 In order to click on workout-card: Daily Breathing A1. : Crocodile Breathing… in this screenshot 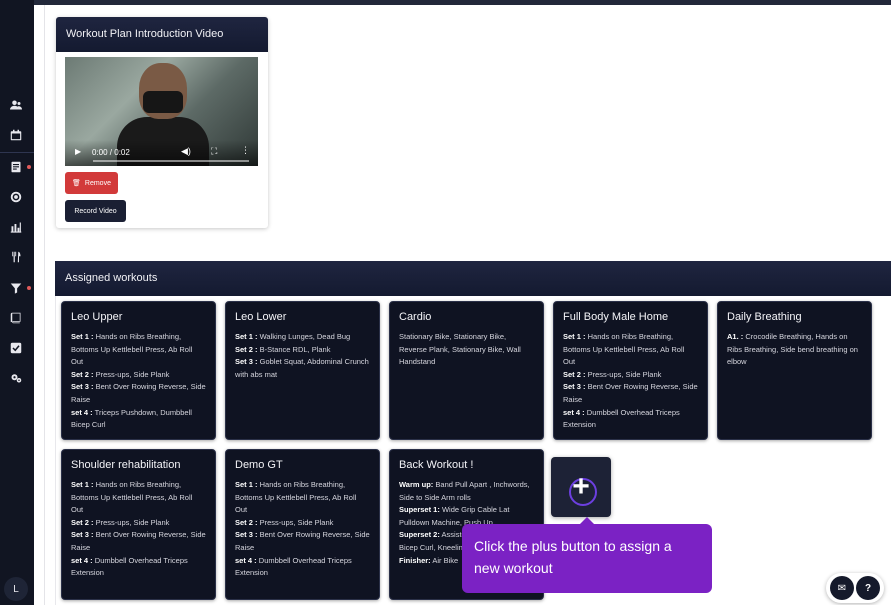, I will do `click(794, 370)`.